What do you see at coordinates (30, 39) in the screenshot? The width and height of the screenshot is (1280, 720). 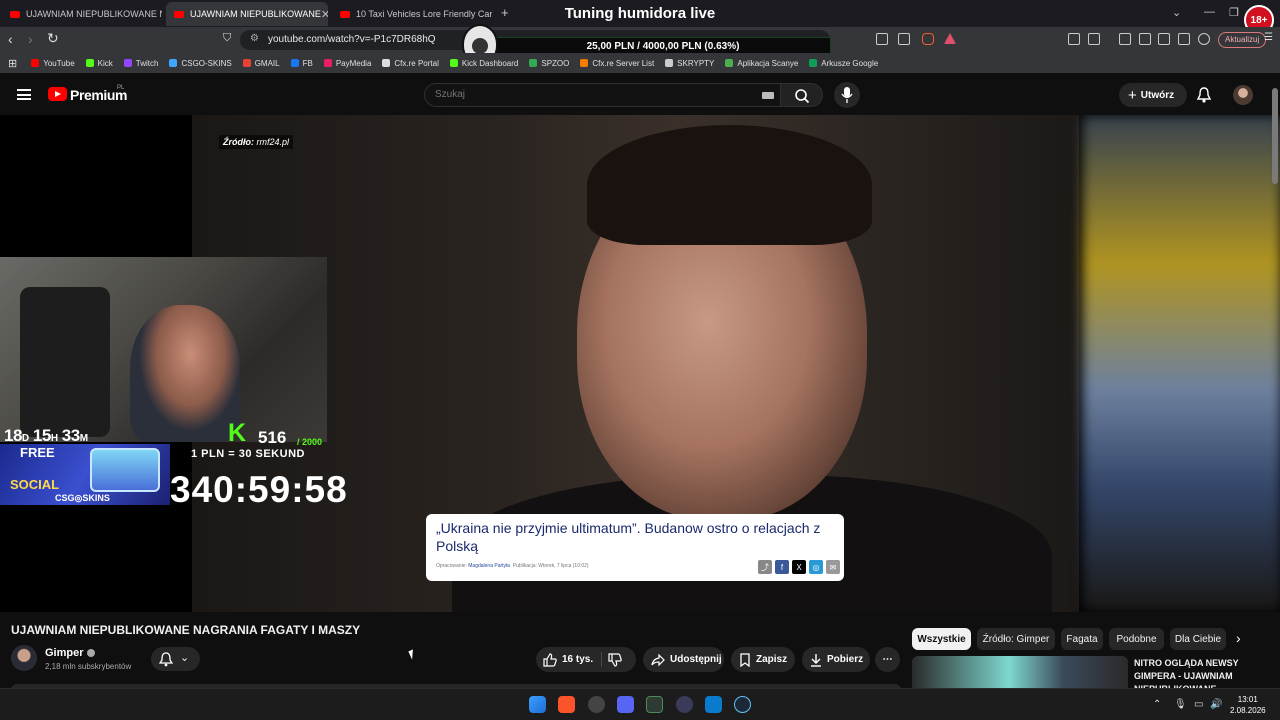 I see `forward-icon: ›` at bounding box center [30, 39].